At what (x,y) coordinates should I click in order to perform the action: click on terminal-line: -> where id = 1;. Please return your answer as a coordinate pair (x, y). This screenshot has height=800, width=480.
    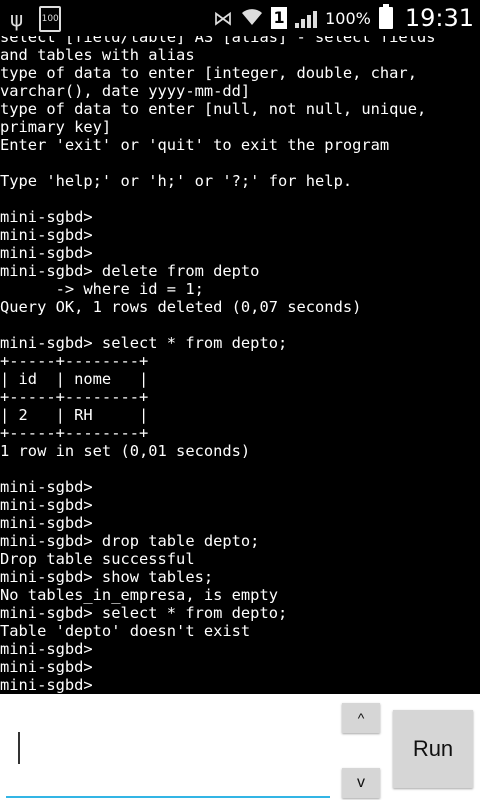
    Looking at the image, I should click on (102, 289).